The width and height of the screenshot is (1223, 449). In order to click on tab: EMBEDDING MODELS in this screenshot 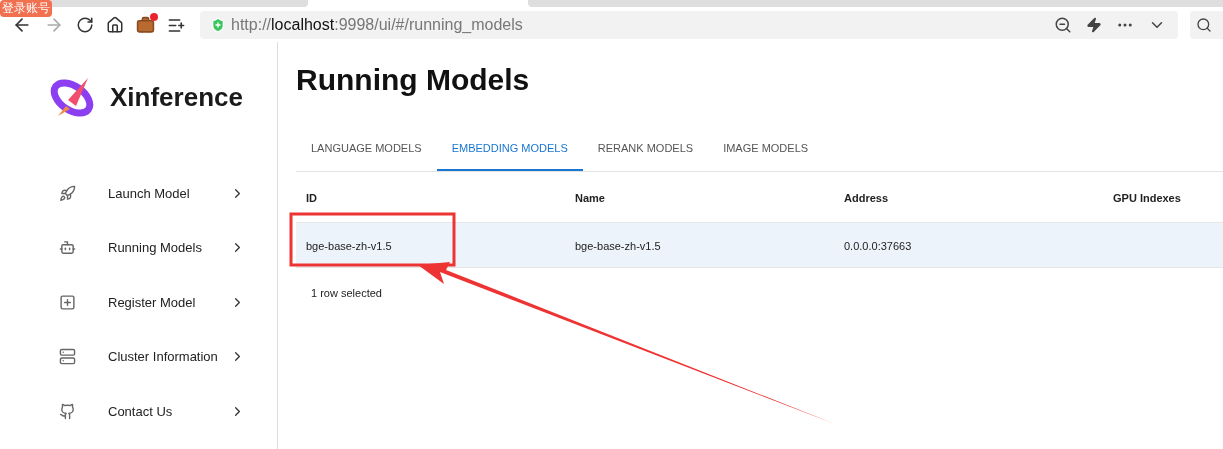, I will do `click(509, 149)`.